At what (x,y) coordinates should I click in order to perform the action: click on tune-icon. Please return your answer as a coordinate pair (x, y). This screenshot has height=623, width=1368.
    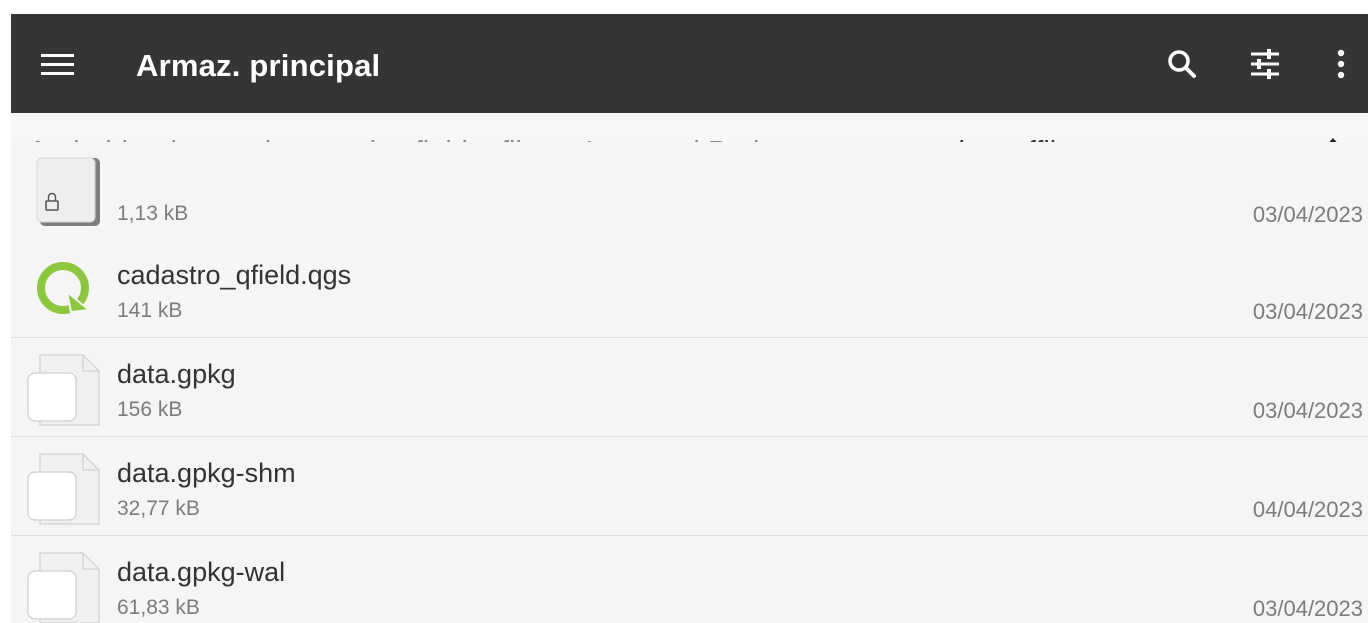
    Looking at the image, I should click on (1265, 64).